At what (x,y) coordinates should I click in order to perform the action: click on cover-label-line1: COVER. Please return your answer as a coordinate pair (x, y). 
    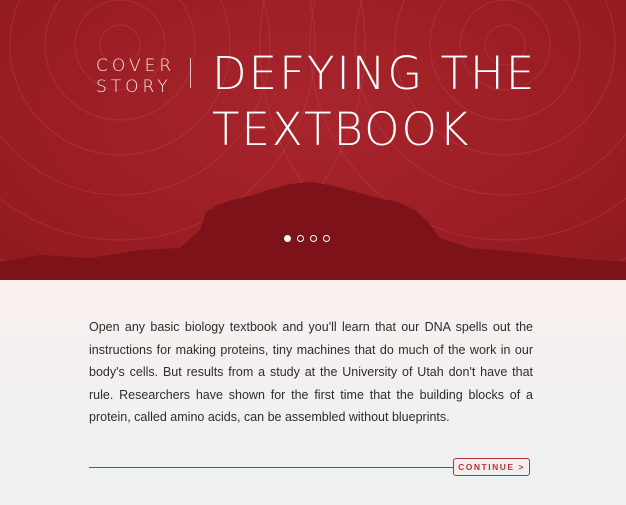
    Looking at the image, I should click on (136, 66).